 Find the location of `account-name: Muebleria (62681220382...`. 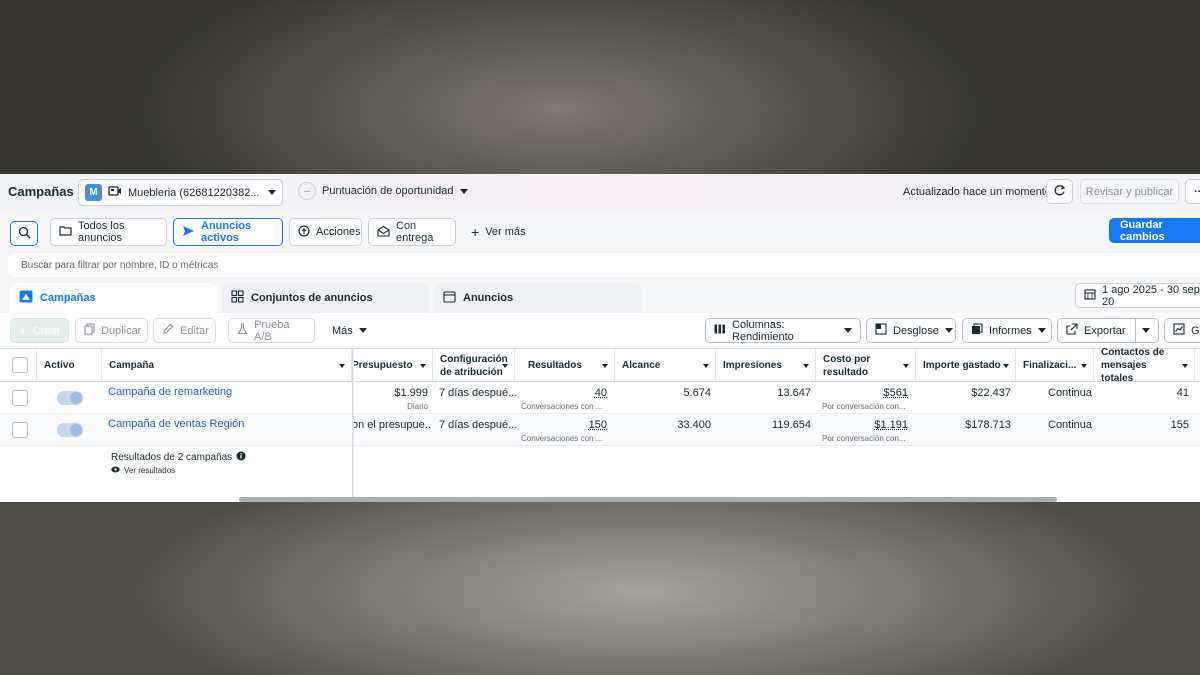

account-name: Muebleria (62681220382... is located at coordinates (194, 192).